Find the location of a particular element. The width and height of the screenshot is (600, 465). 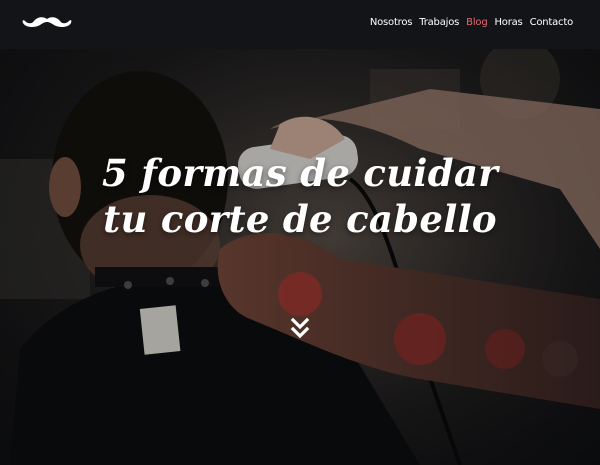

nav-link-blog: Blog is located at coordinates (477, 23).